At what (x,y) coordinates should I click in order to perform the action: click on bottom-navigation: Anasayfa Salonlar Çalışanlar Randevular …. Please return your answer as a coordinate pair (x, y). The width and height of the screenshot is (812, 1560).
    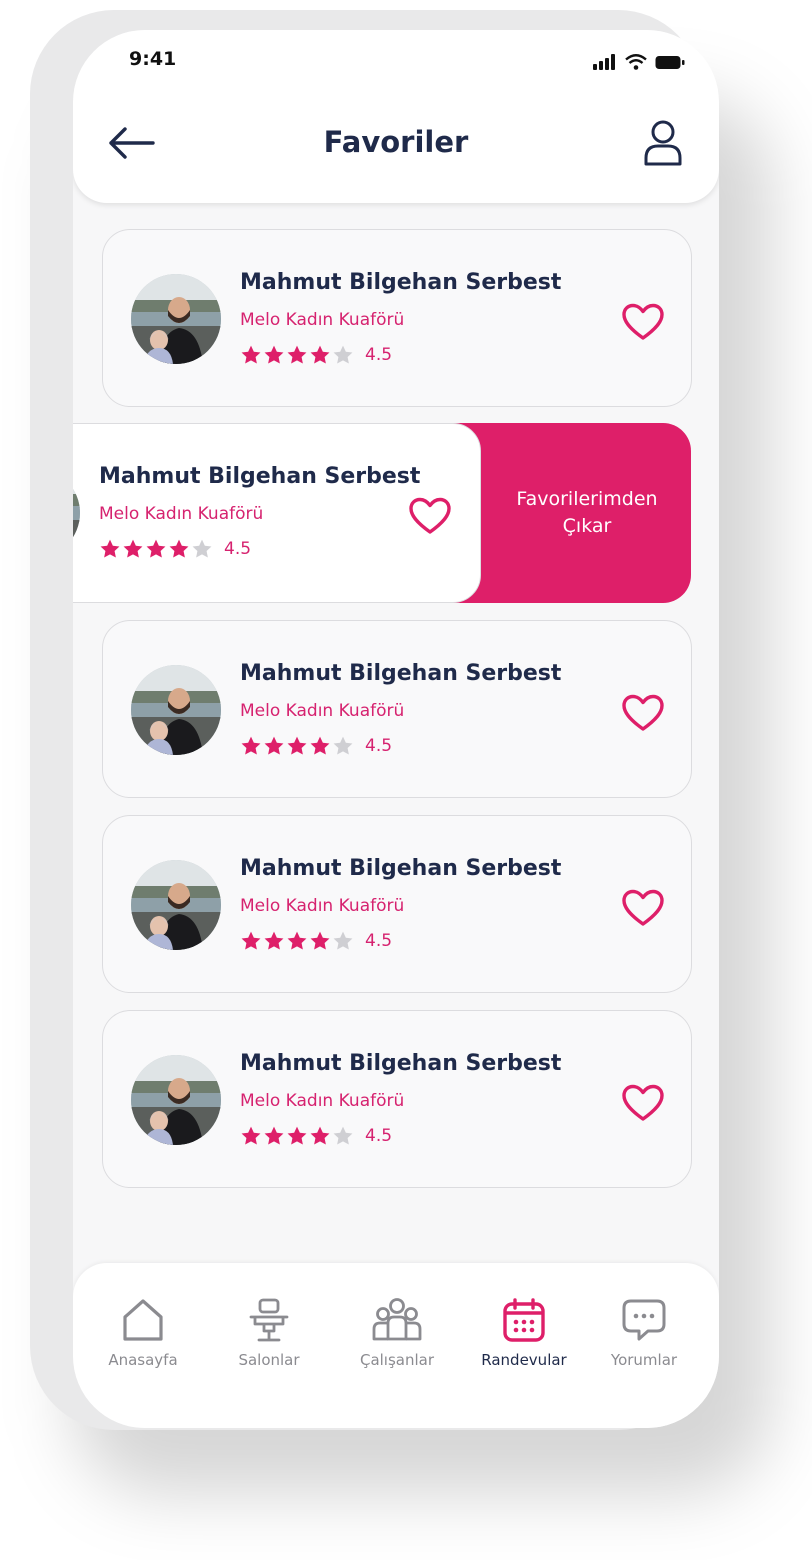
    Looking at the image, I should click on (396, 1345).